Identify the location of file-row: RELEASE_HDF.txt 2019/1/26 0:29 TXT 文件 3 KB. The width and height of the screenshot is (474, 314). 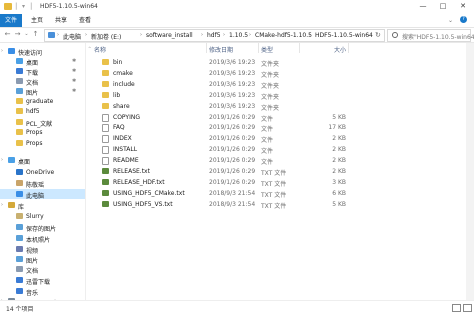
(276, 182).